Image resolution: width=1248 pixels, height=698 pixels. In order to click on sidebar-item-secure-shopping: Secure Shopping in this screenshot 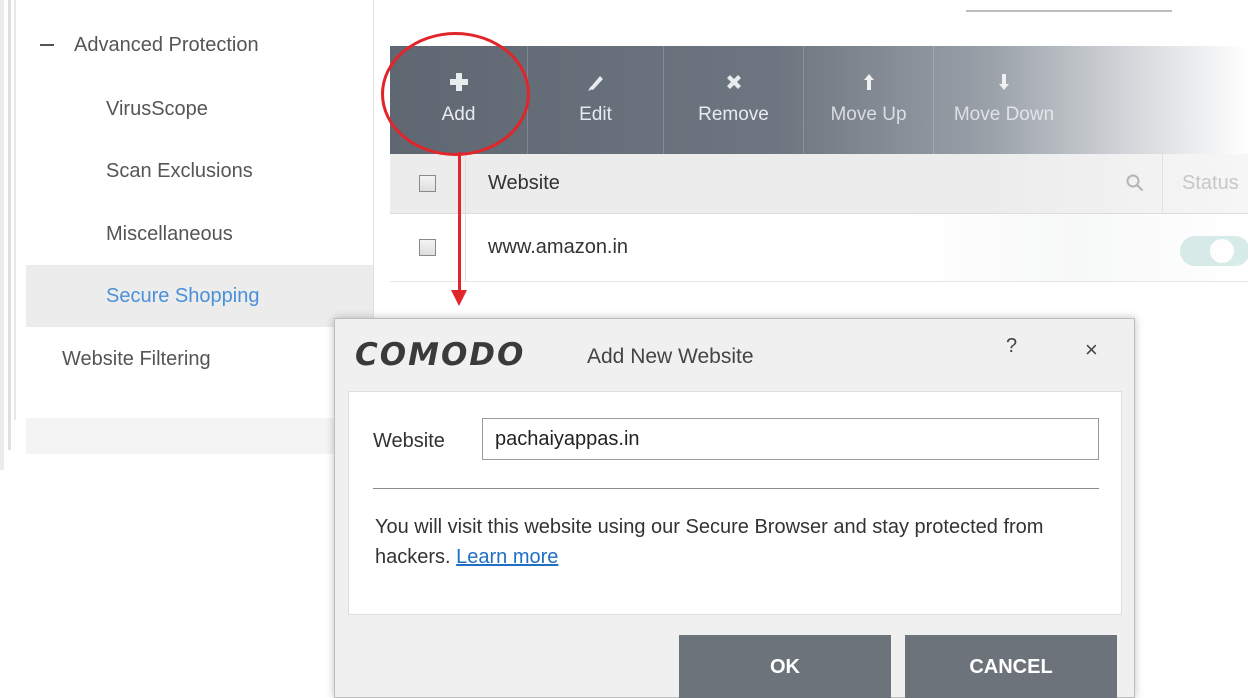, I will do `click(200, 296)`.